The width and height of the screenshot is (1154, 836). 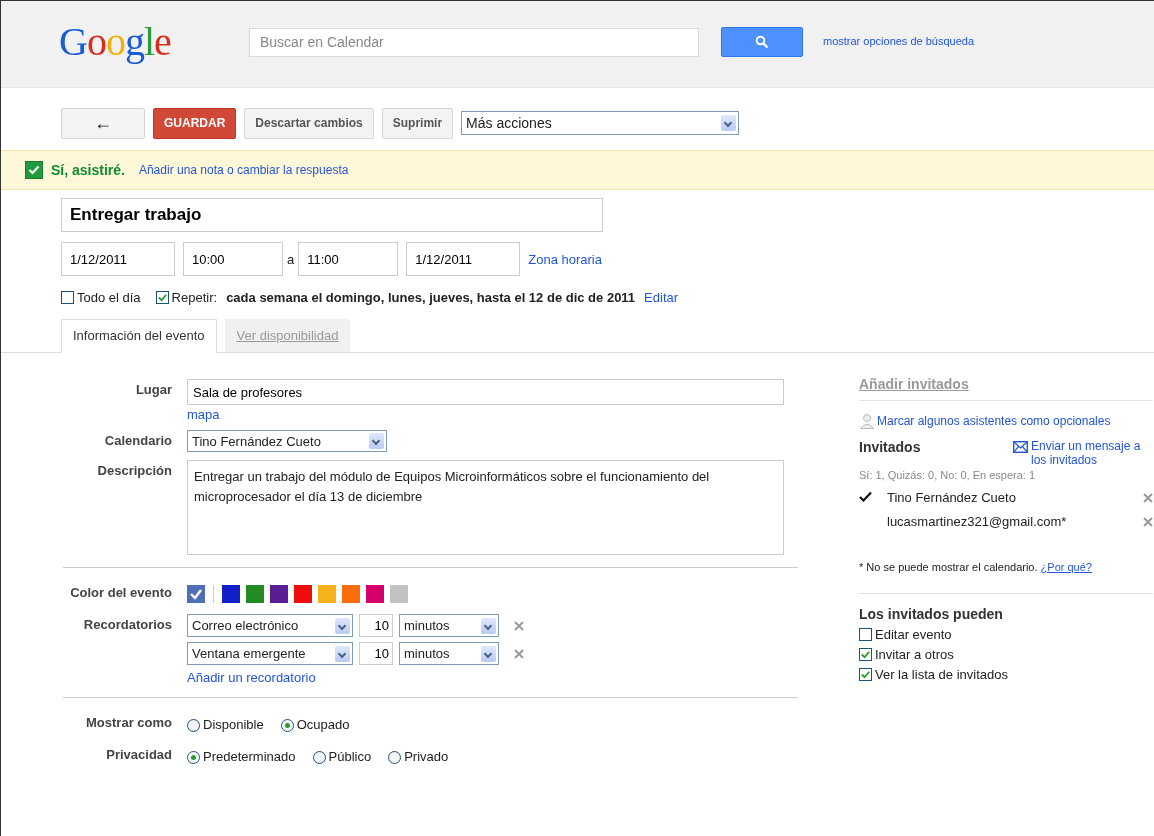 I want to click on search-icon, so click(x=762, y=42).